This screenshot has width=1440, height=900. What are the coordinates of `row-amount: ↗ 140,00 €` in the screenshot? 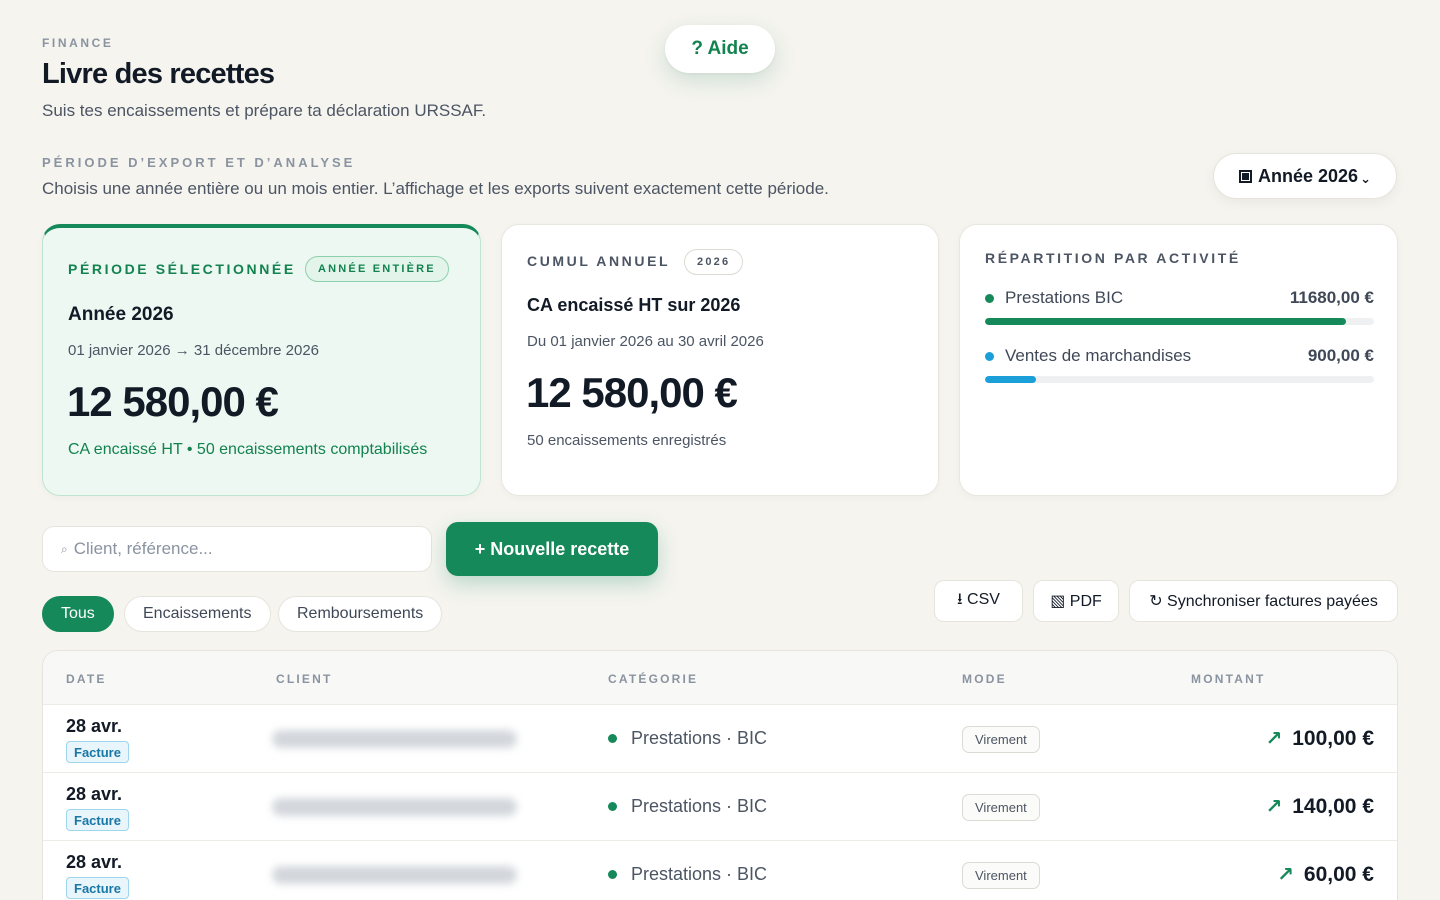 It's located at (1319, 806).